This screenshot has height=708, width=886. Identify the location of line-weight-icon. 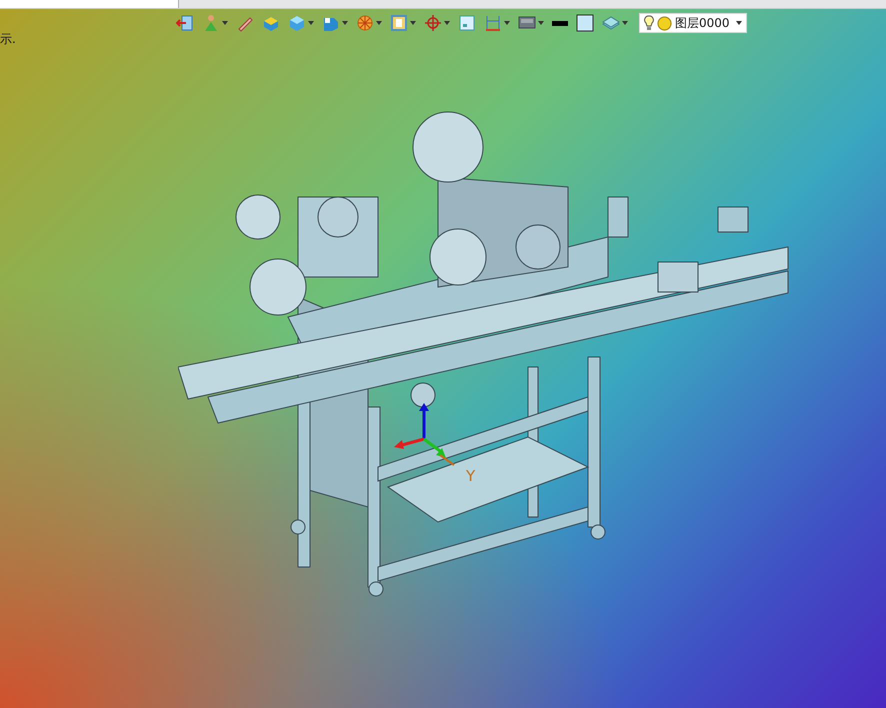
(560, 23).